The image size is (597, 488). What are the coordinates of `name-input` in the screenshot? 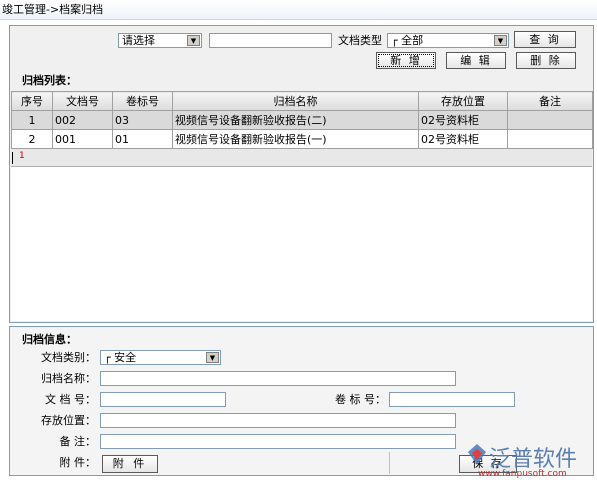 It's located at (278, 378).